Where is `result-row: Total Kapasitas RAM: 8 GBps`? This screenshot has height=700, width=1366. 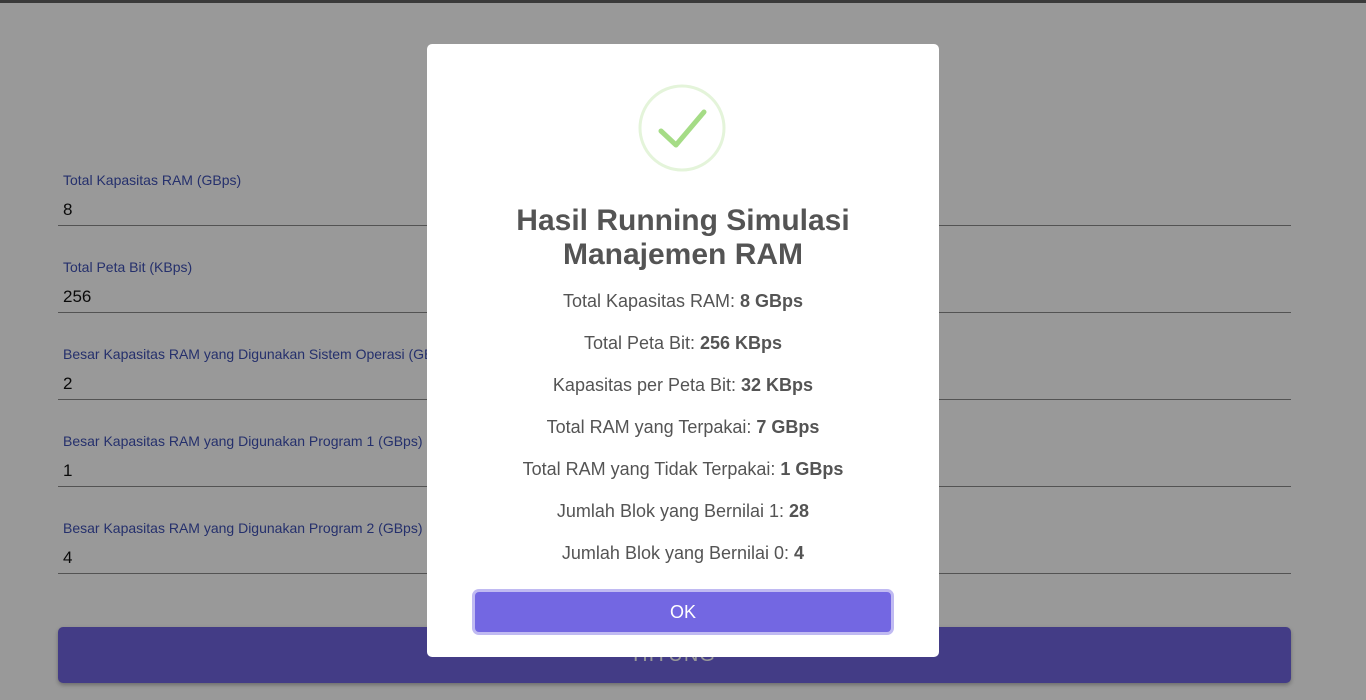 result-row: Total Kapasitas RAM: 8 GBps is located at coordinates (683, 309).